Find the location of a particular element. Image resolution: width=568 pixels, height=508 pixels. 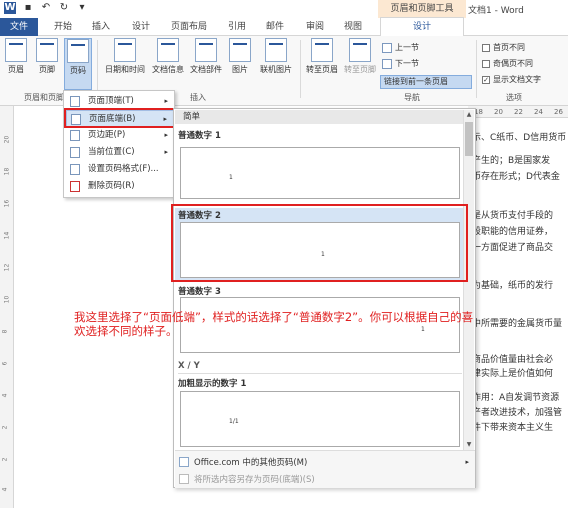

doc-line: 产生的；B是国家发 is located at coordinates (511, 161).